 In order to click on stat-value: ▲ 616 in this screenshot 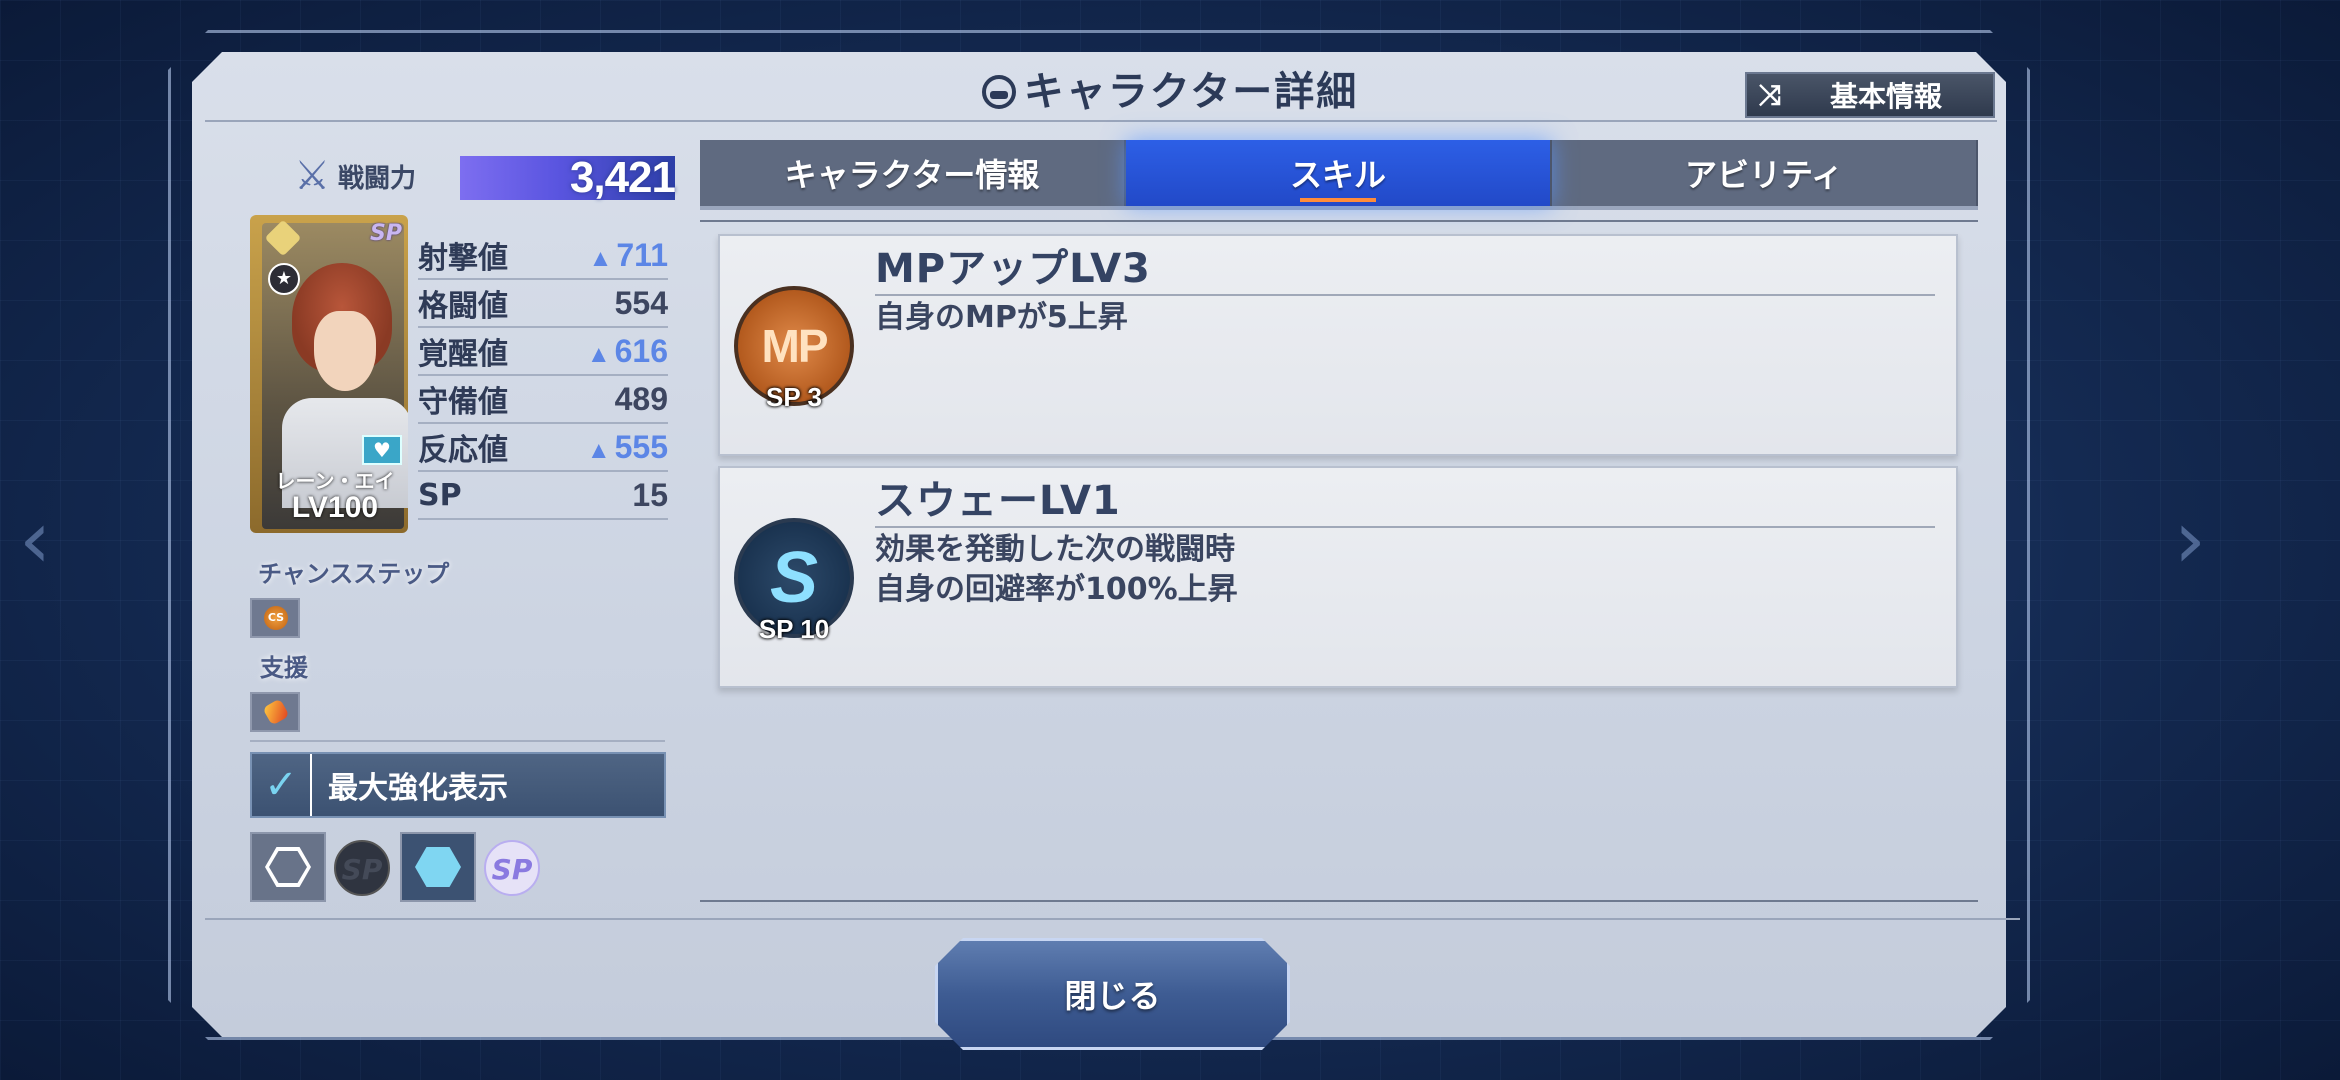, I will do `click(627, 351)`.